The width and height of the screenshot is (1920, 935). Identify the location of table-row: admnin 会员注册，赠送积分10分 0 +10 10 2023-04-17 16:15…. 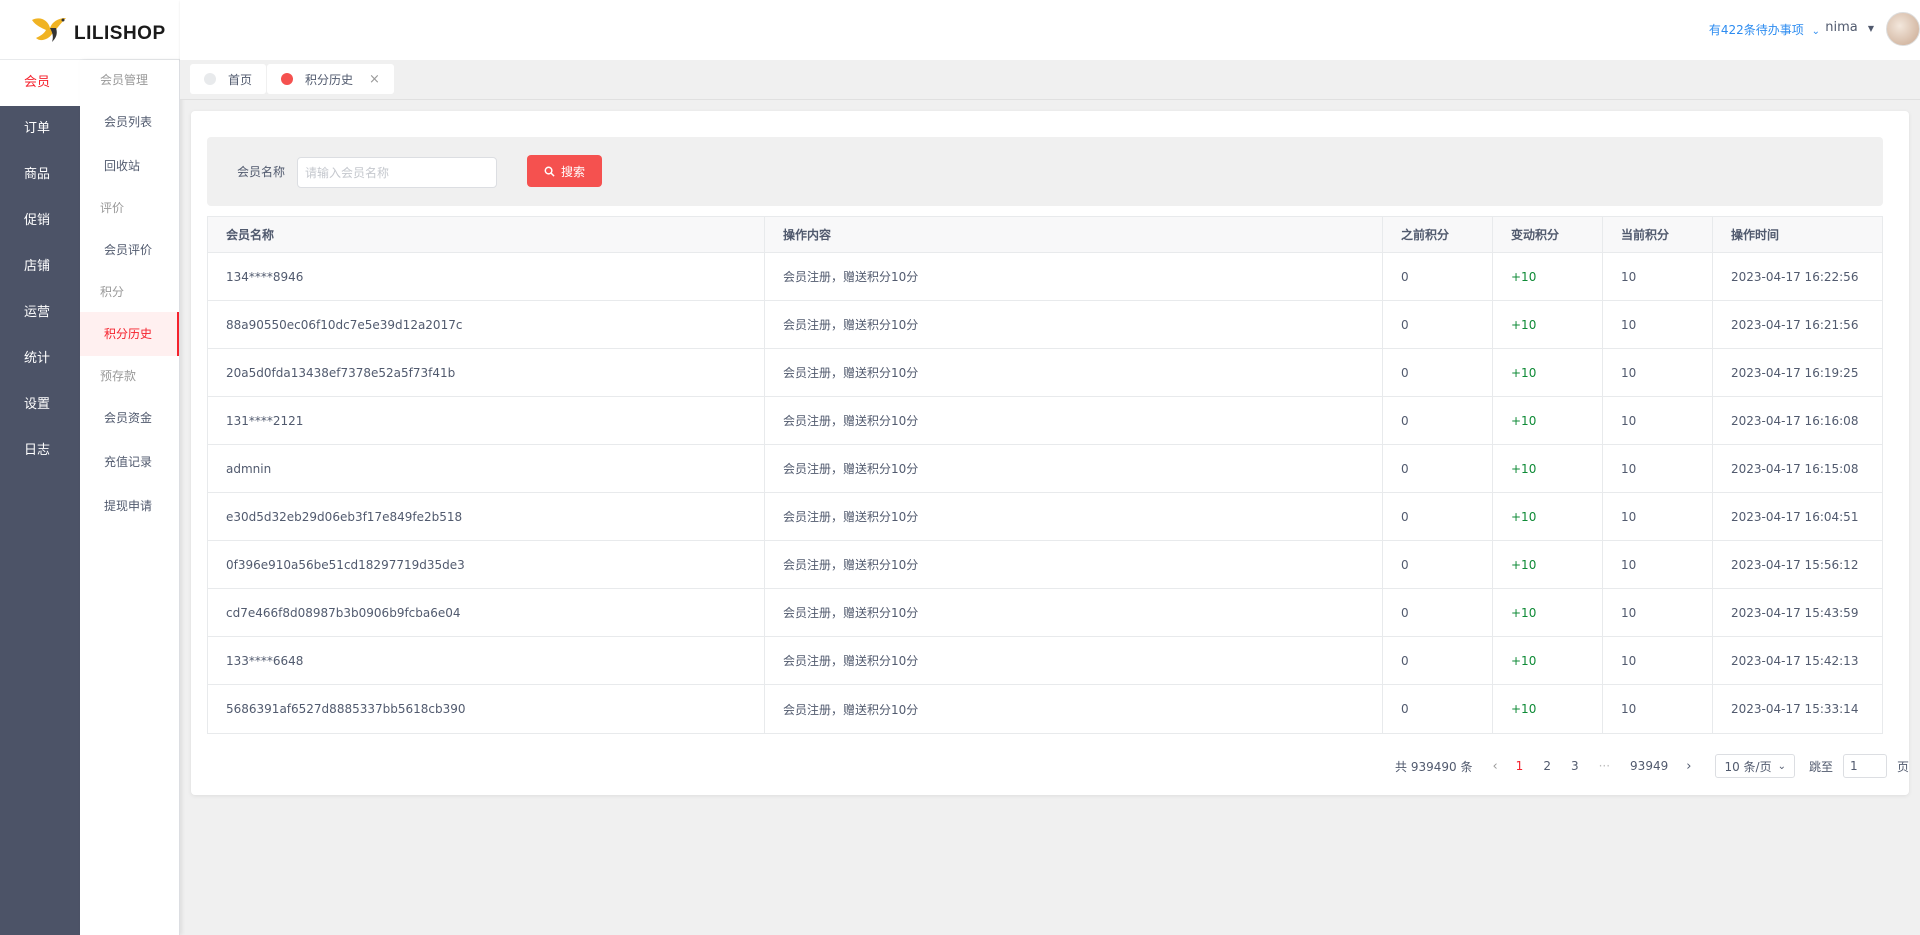
(1045, 469).